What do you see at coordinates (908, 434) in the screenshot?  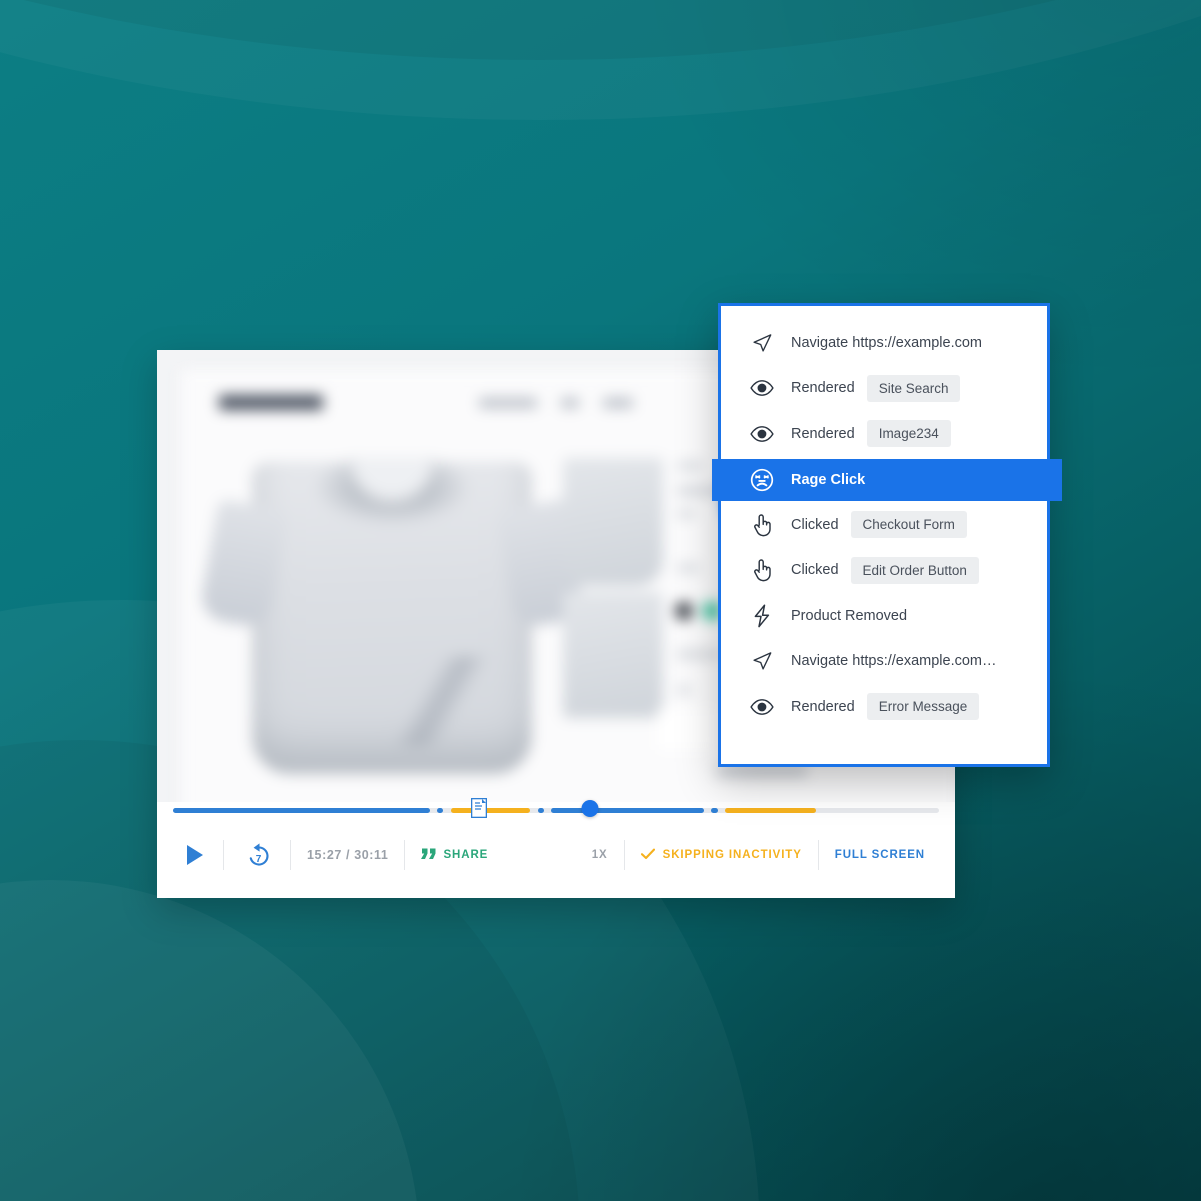 I see `event-target-tag: Image234` at bounding box center [908, 434].